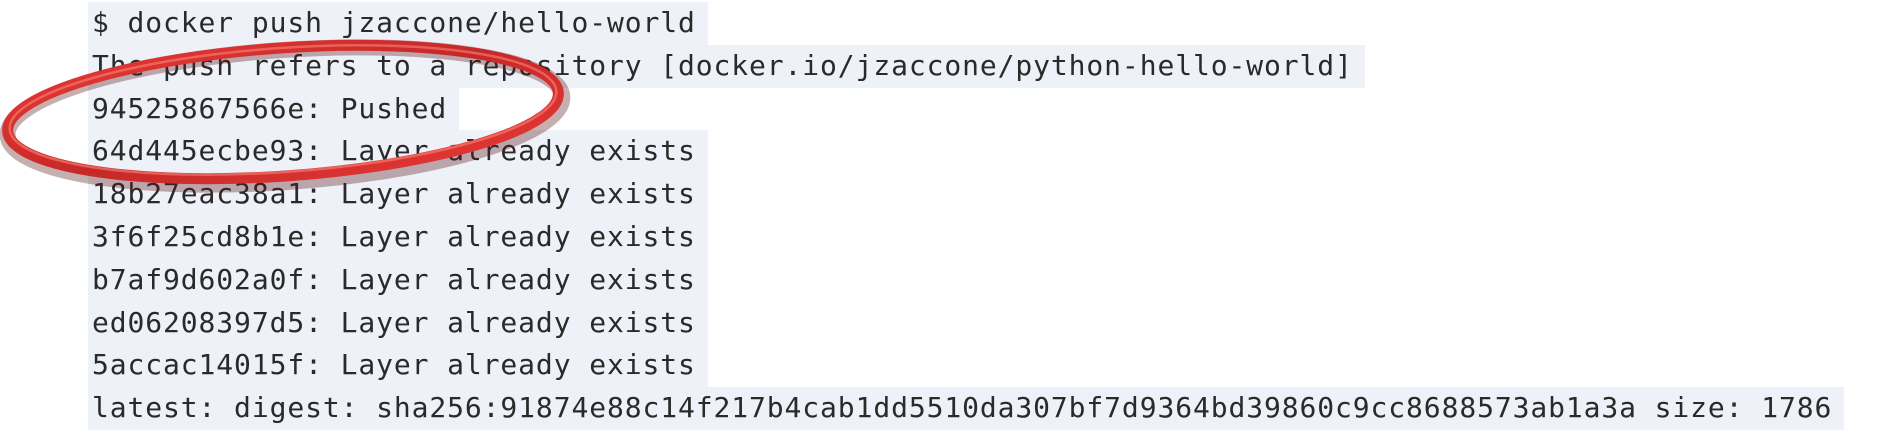  Describe the element at coordinates (966, 23) in the screenshot. I see `command-line: $ docker push jzaccone/hello-world` at that location.